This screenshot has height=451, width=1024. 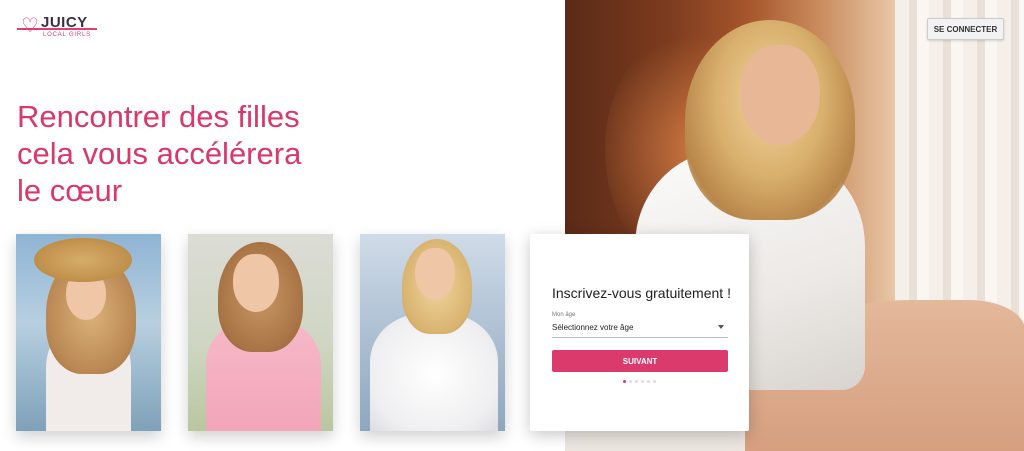 What do you see at coordinates (83, 260) in the screenshot?
I see `hat-icon` at bounding box center [83, 260].